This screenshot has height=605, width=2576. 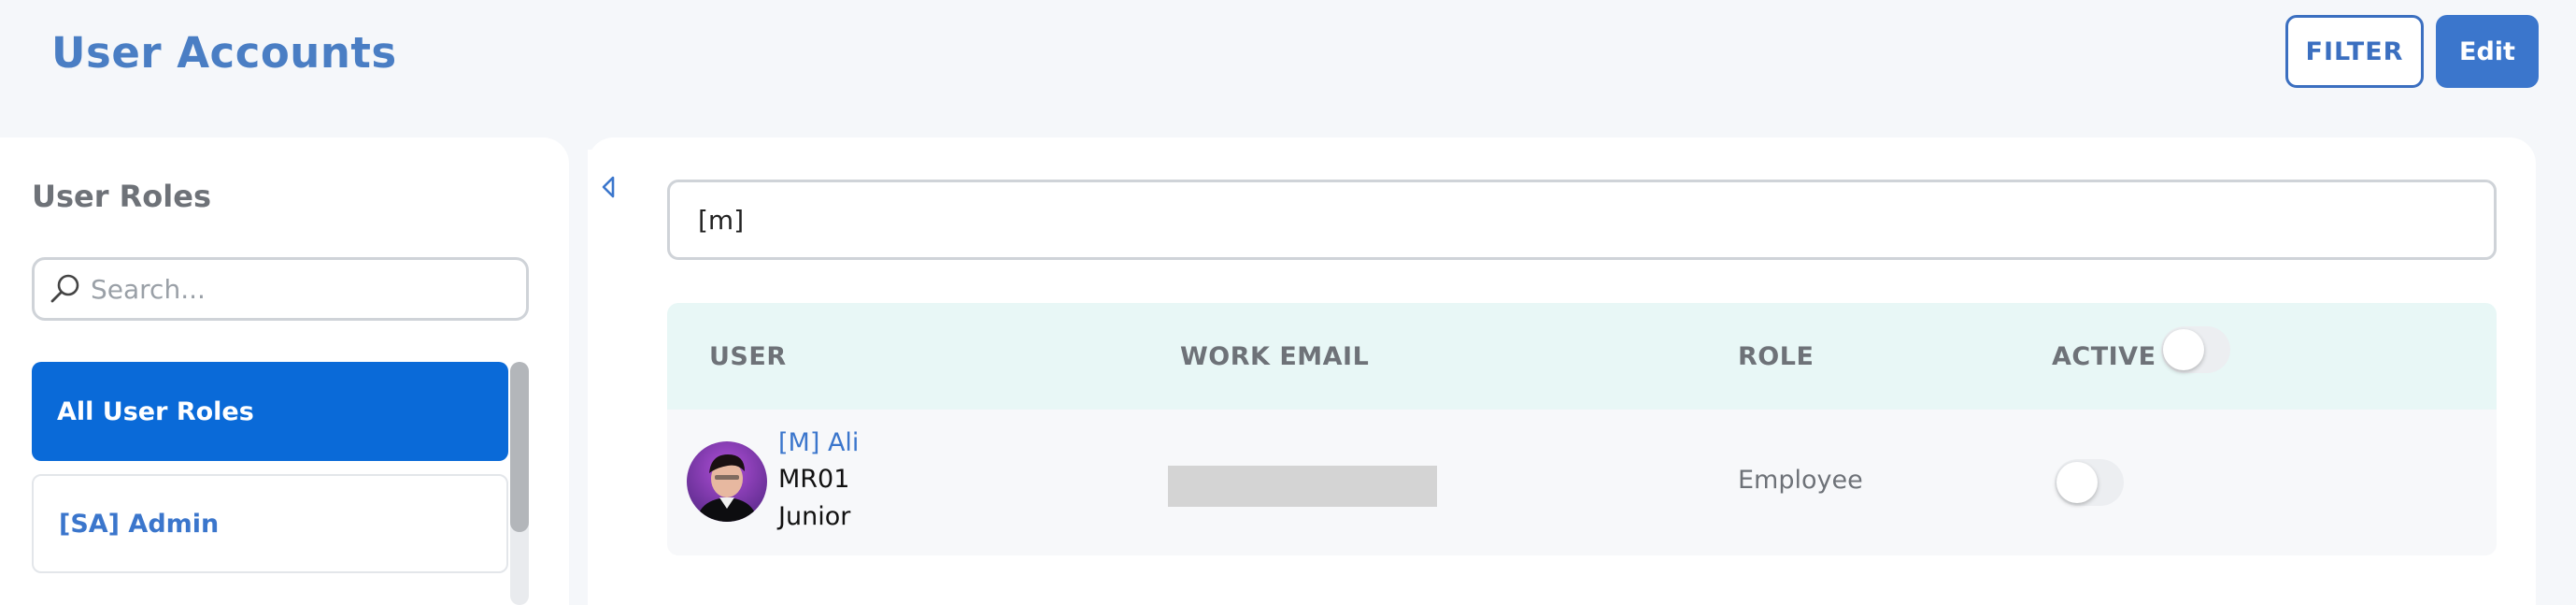 I want to click on roles-scrollbar-thumb, so click(x=520, y=447).